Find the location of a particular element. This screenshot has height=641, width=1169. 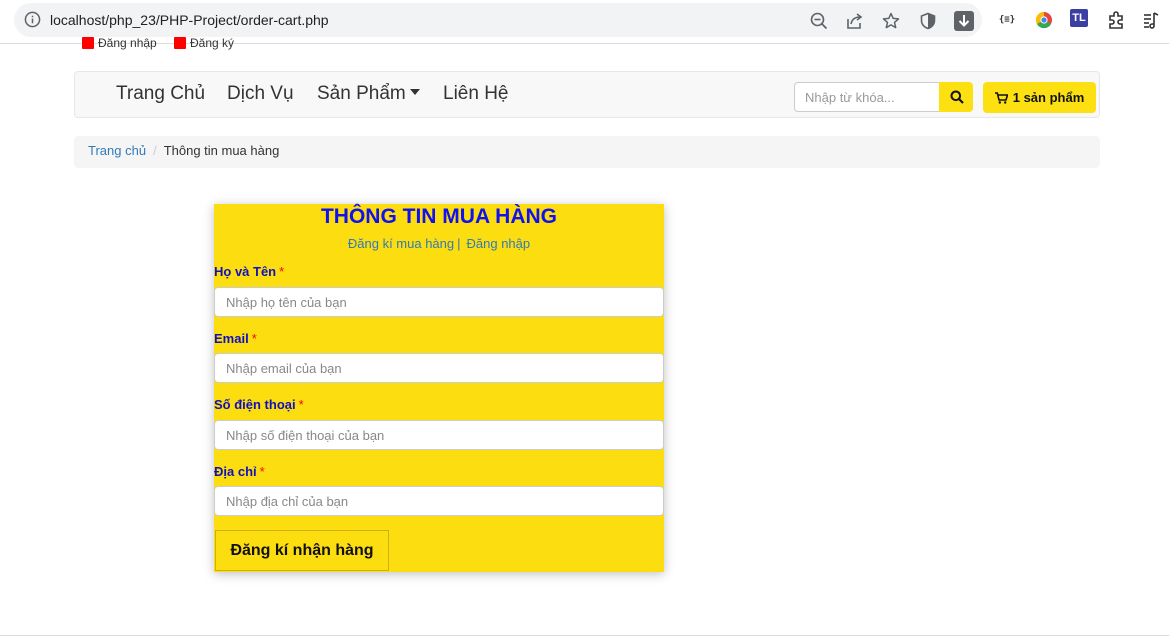

nav-contact: Liên Hệ is located at coordinates (476, 94).